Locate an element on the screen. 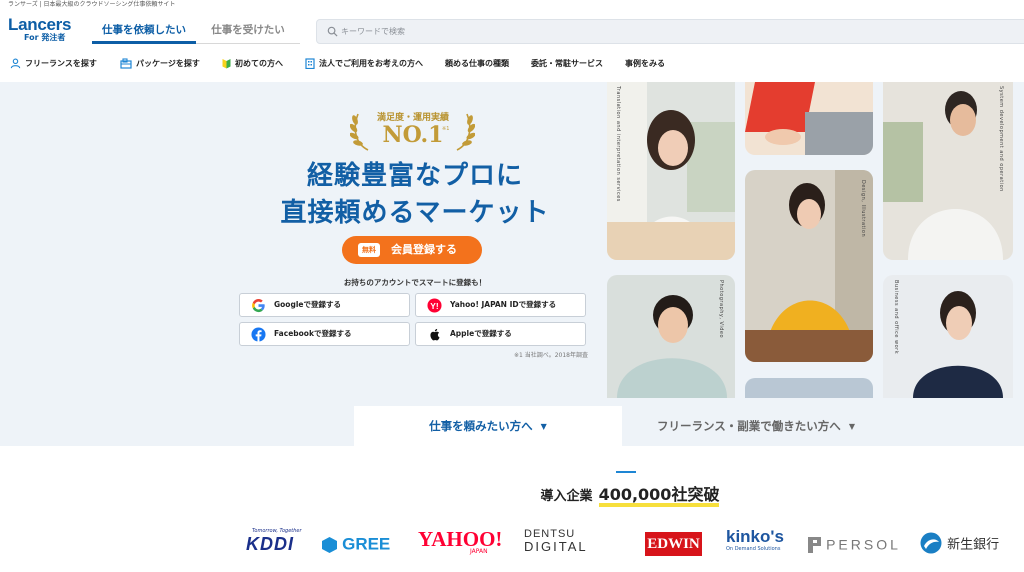 This screenshot has width=1024, height=572. tab-for-freelancers-label: フリーランス・副業で働きたい方へ is located at coordinates (749, 426).